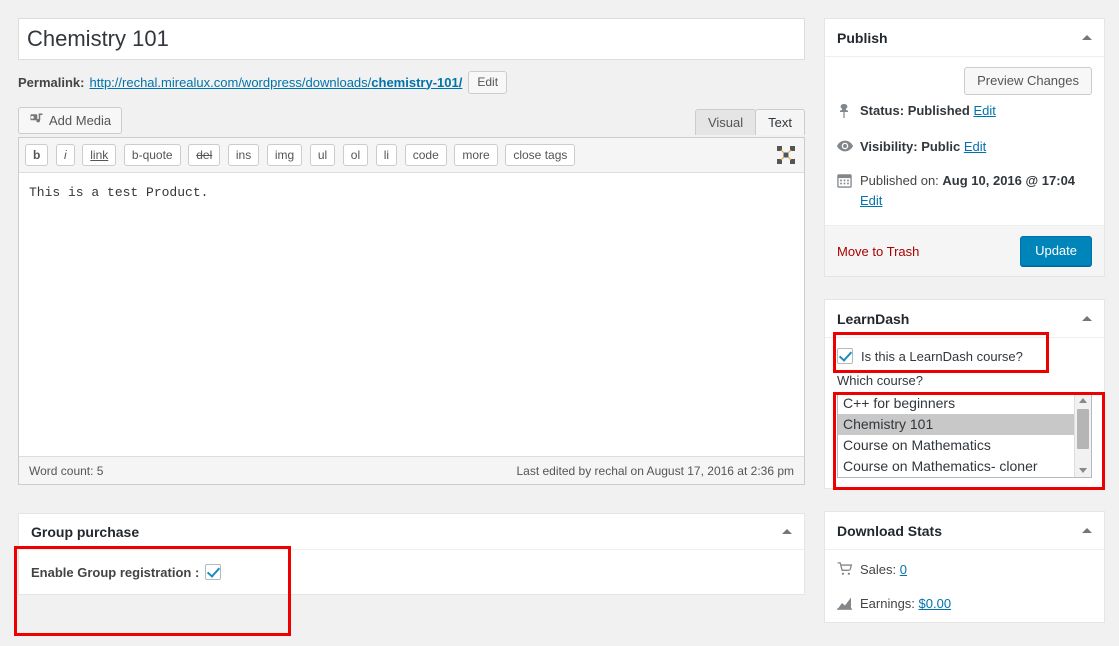 The width and height of the screenshot is (1119, 646). What do you see at coordinates (1083, 400) in the screenshot?
I see `scroll-up-arrow-icon` at bounding box center [1083, 400].